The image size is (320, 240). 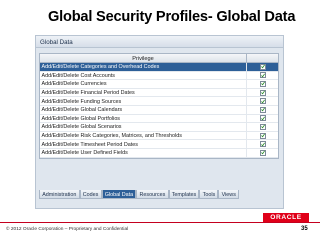 I want to click on privilege-label: Add/Edit/Delete Global Portfolios, so click(x=143, y=118).